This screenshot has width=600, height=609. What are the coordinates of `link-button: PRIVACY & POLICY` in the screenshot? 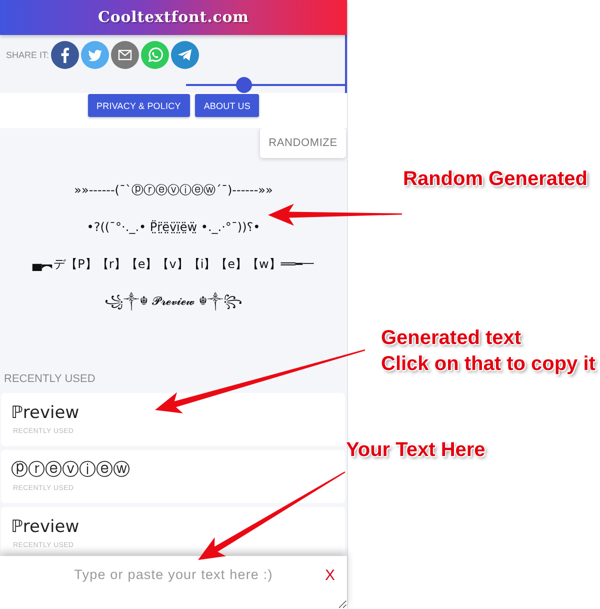 It's located at (139, 105).